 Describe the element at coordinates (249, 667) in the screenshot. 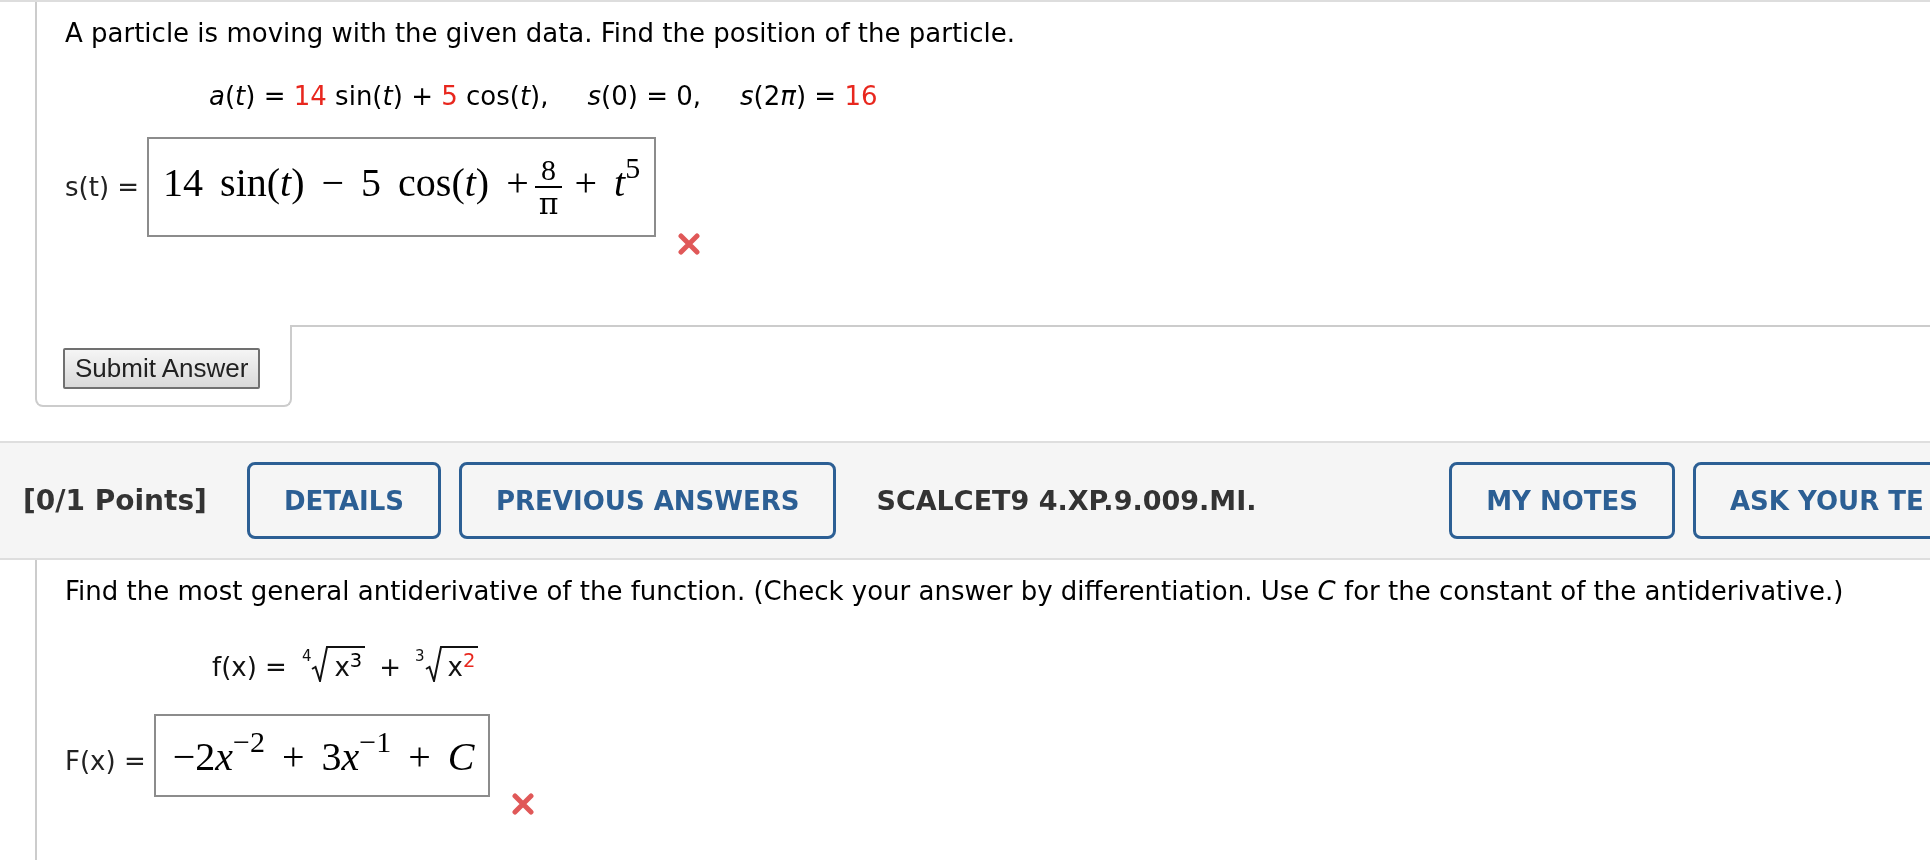

I see `function-label: f(x) =` at that location.